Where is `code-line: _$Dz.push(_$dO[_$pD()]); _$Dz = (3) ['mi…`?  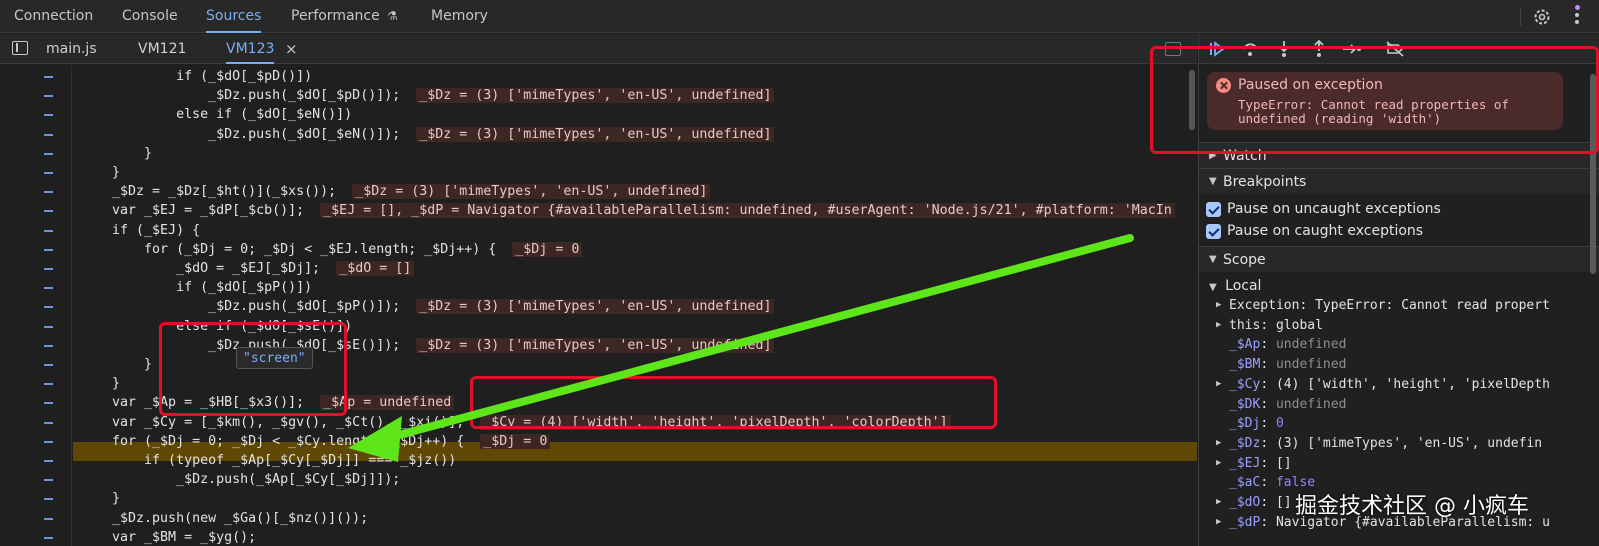 code-line: _$Dz.push(_$dO[_$pD()]); _$Dz = (3) ['mi… is located at coordinates (427, 95).